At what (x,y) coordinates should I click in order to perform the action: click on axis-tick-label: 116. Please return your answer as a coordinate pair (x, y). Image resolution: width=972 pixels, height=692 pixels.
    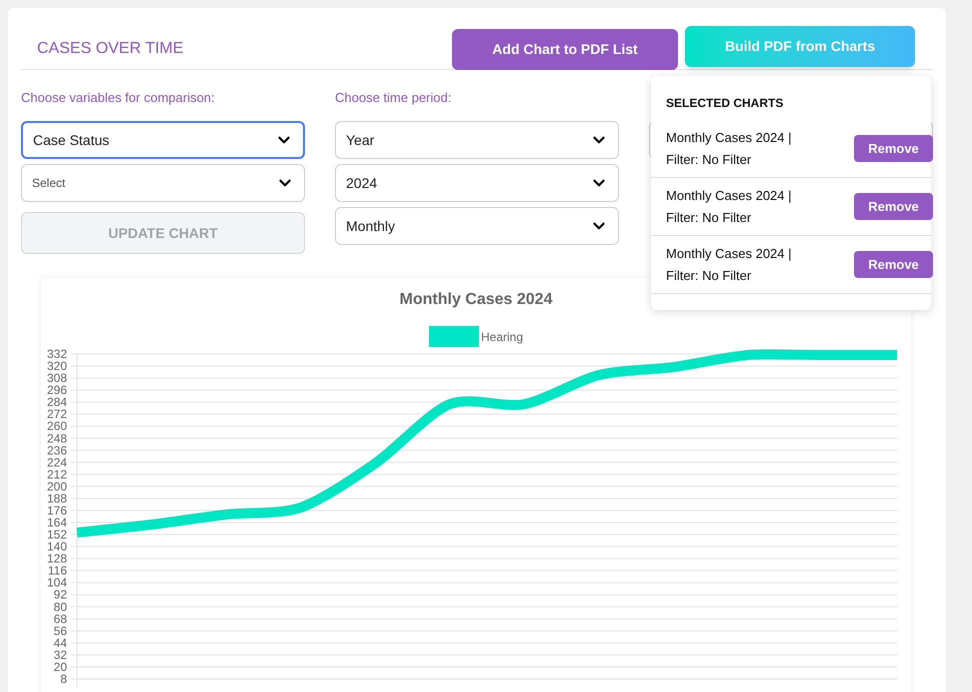
    Looking at the image, I should click on (57, 571).